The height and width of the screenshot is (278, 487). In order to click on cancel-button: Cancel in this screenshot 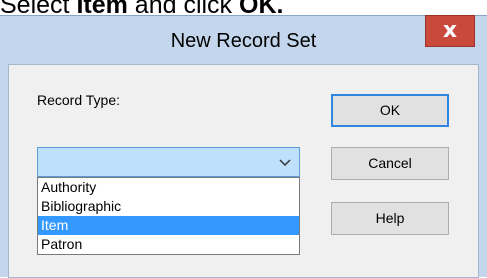, I will do `click(390, 163)`.